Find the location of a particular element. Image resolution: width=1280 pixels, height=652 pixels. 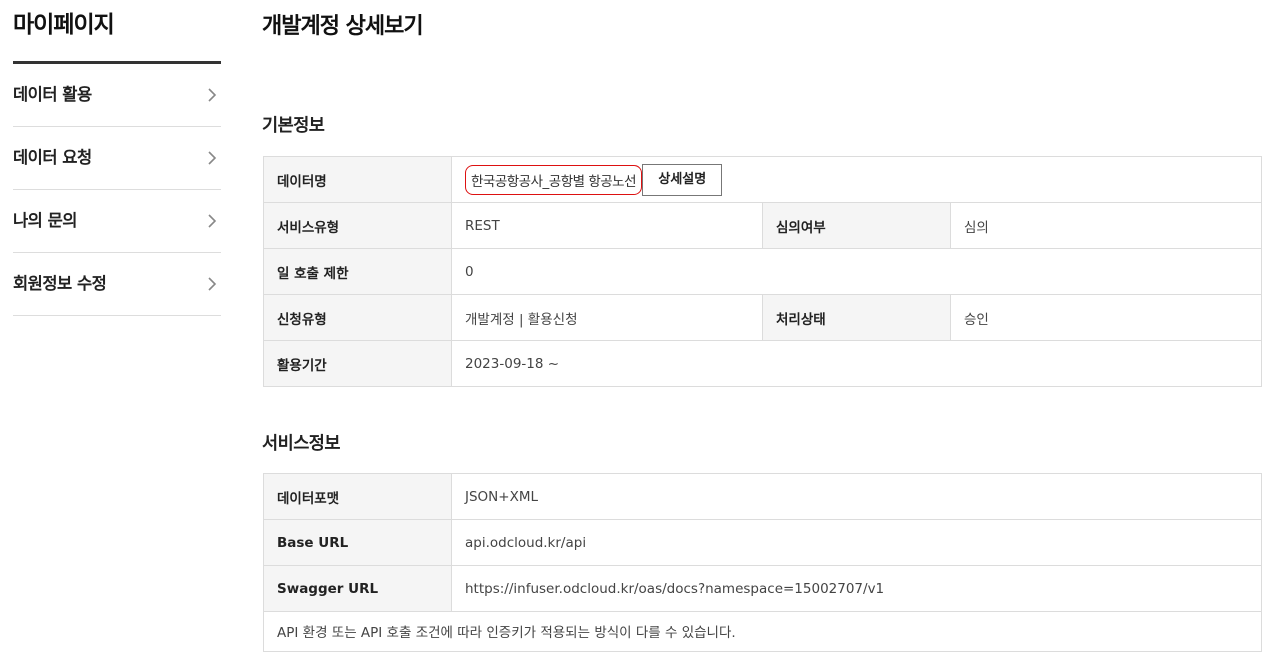

status-value: 승인 is located at coordinates (1106, 317).